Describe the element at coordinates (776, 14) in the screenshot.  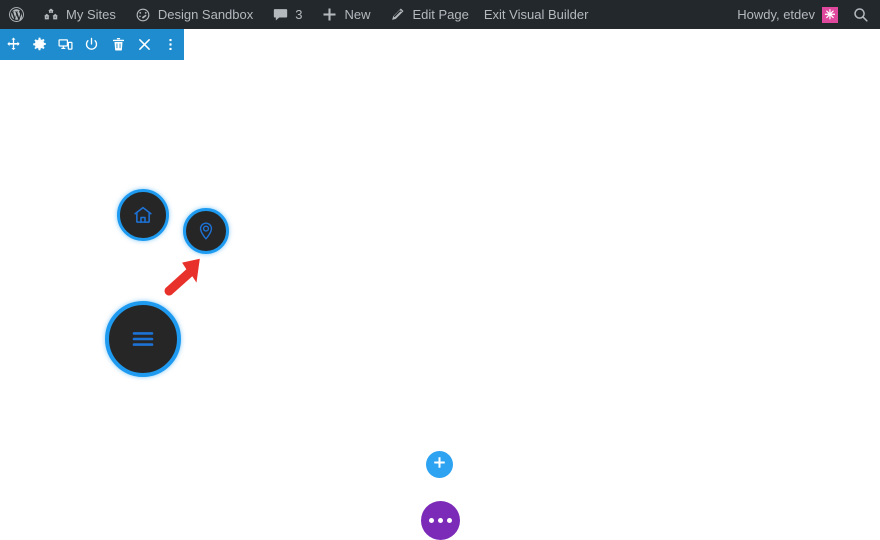
I see `howdy-label: Howdy, etdev` at that location.